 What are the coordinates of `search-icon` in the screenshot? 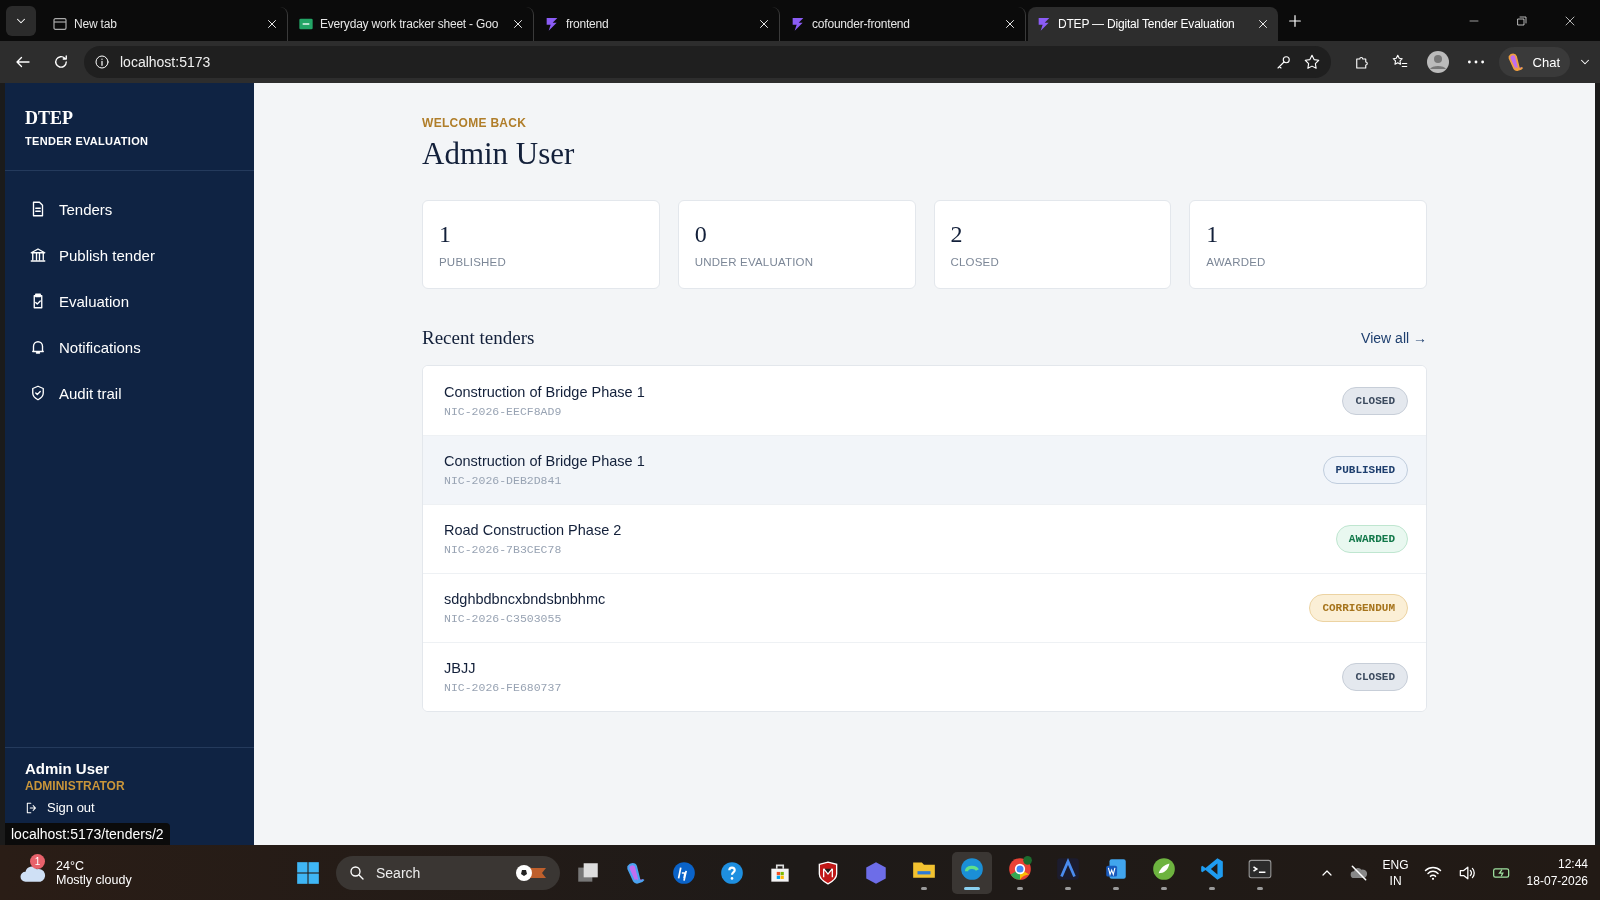 It's located at (357, 872).